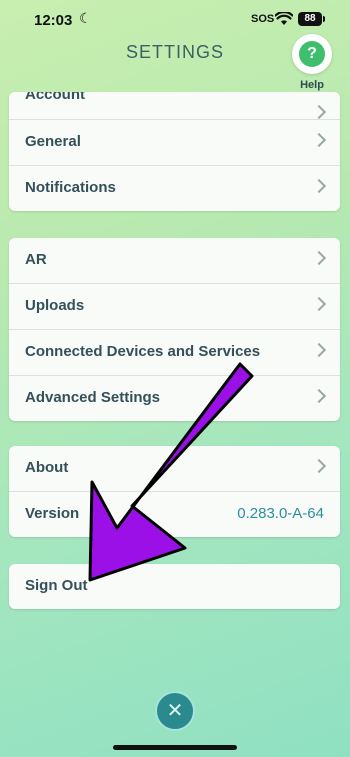  Describe the element at coordinates (312, 85) in the screenshot. I see `help-label: Help` at that location.